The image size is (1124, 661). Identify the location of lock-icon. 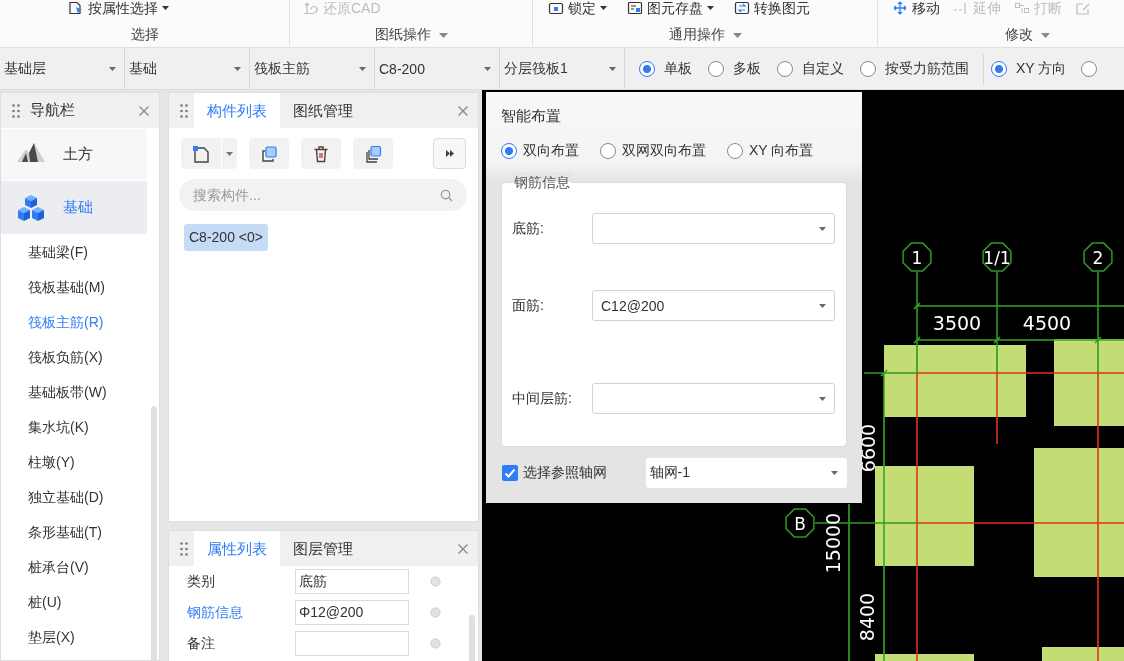
(556, 8).